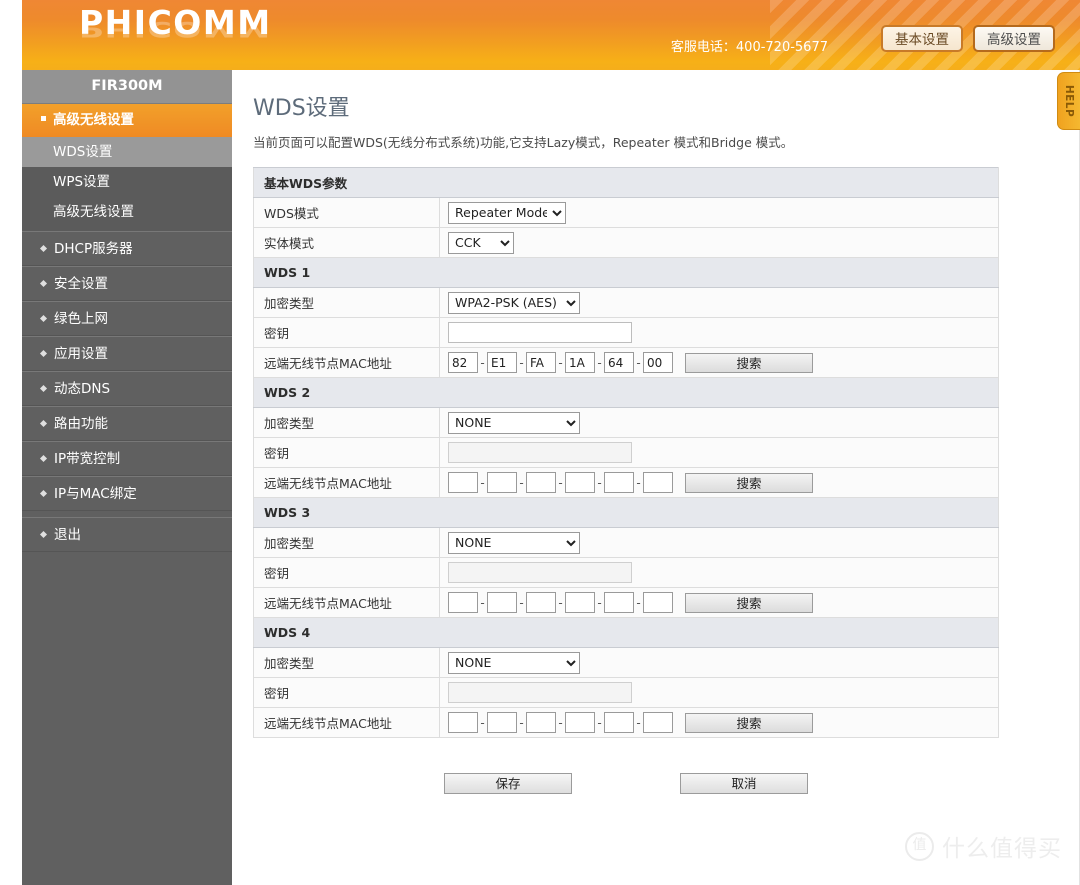 The width and height of the screenshot is (1080, 885). Describe the element at coordinates (127, 534) in the screenshot. I see `sidebar-item-logout: 退出` at that location.